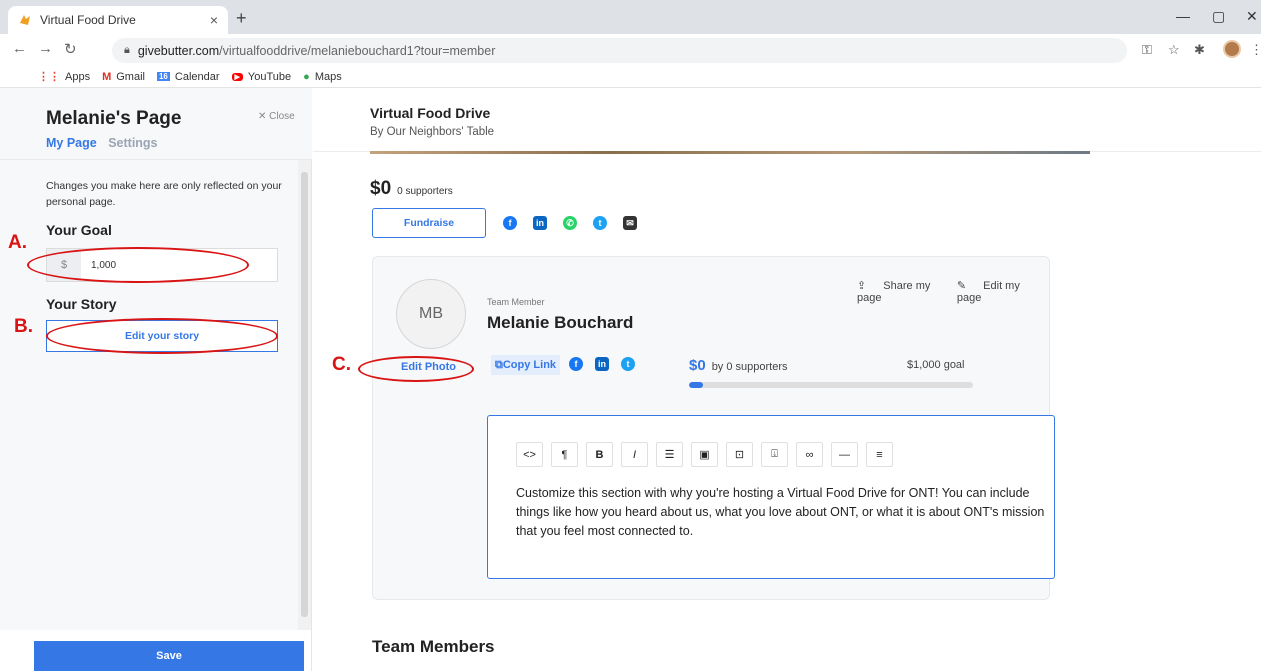  Describe the element at coordinates (138, 265) in the screenshot. I see `annotation-ring-a` at that location.